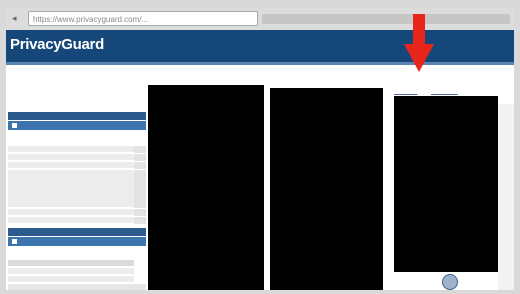 The image size is (520, 294). I want to click on brand-logo: PrivacyGuard, so click(57, 44).